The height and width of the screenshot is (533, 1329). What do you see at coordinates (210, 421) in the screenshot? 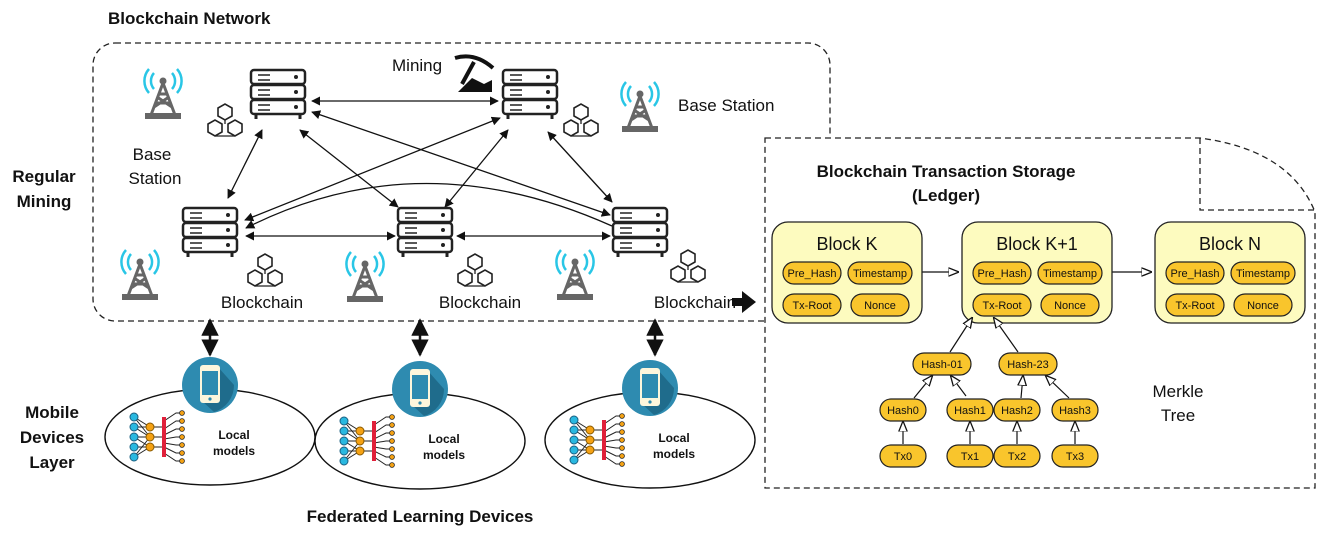
I see `fl-device-0: Local models` at bounding box center [210, 421].